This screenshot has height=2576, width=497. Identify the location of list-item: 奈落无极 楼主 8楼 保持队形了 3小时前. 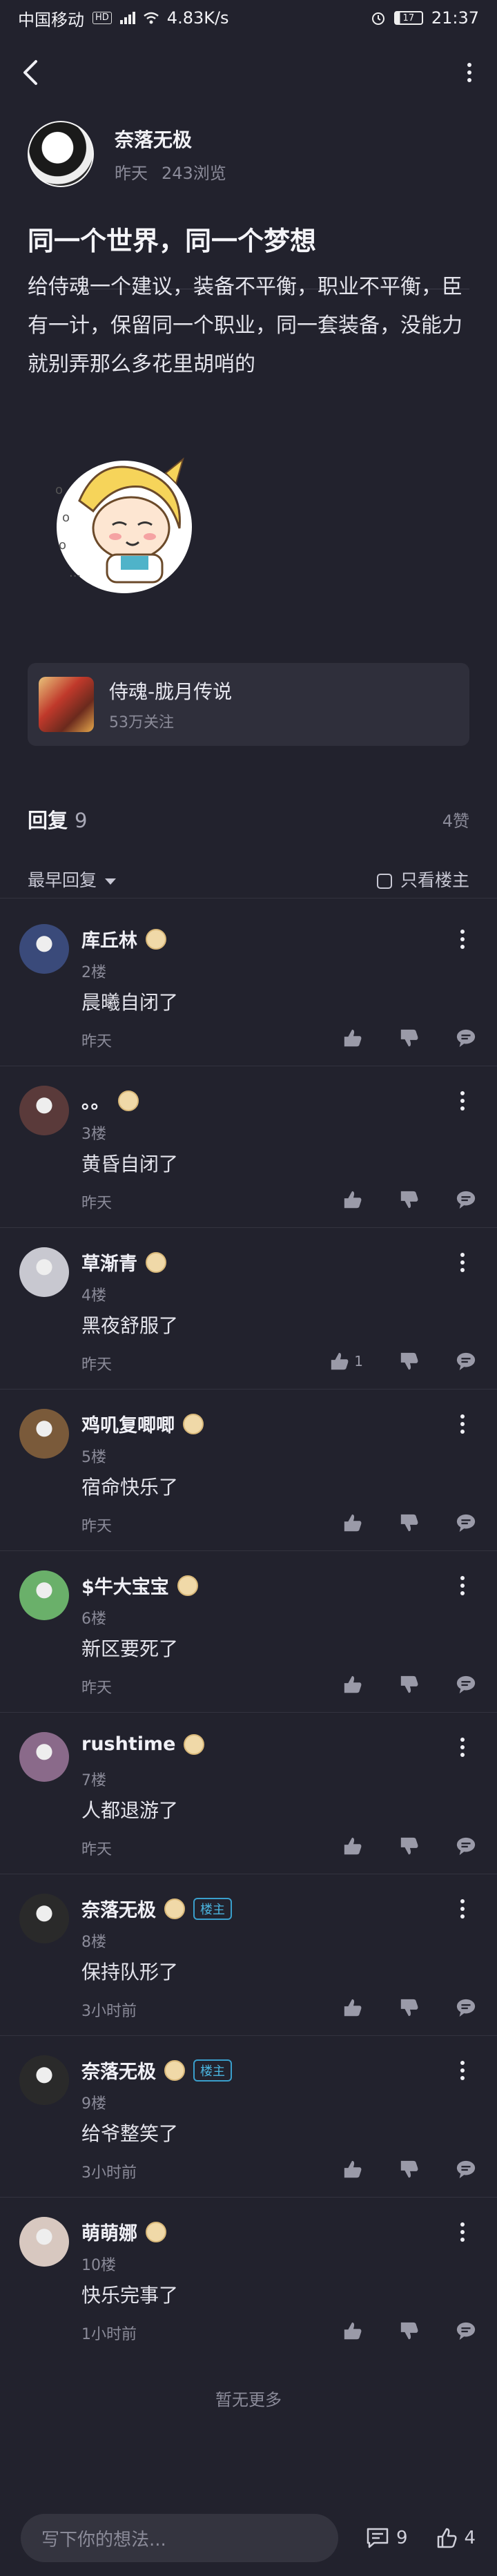
(248, 1955).